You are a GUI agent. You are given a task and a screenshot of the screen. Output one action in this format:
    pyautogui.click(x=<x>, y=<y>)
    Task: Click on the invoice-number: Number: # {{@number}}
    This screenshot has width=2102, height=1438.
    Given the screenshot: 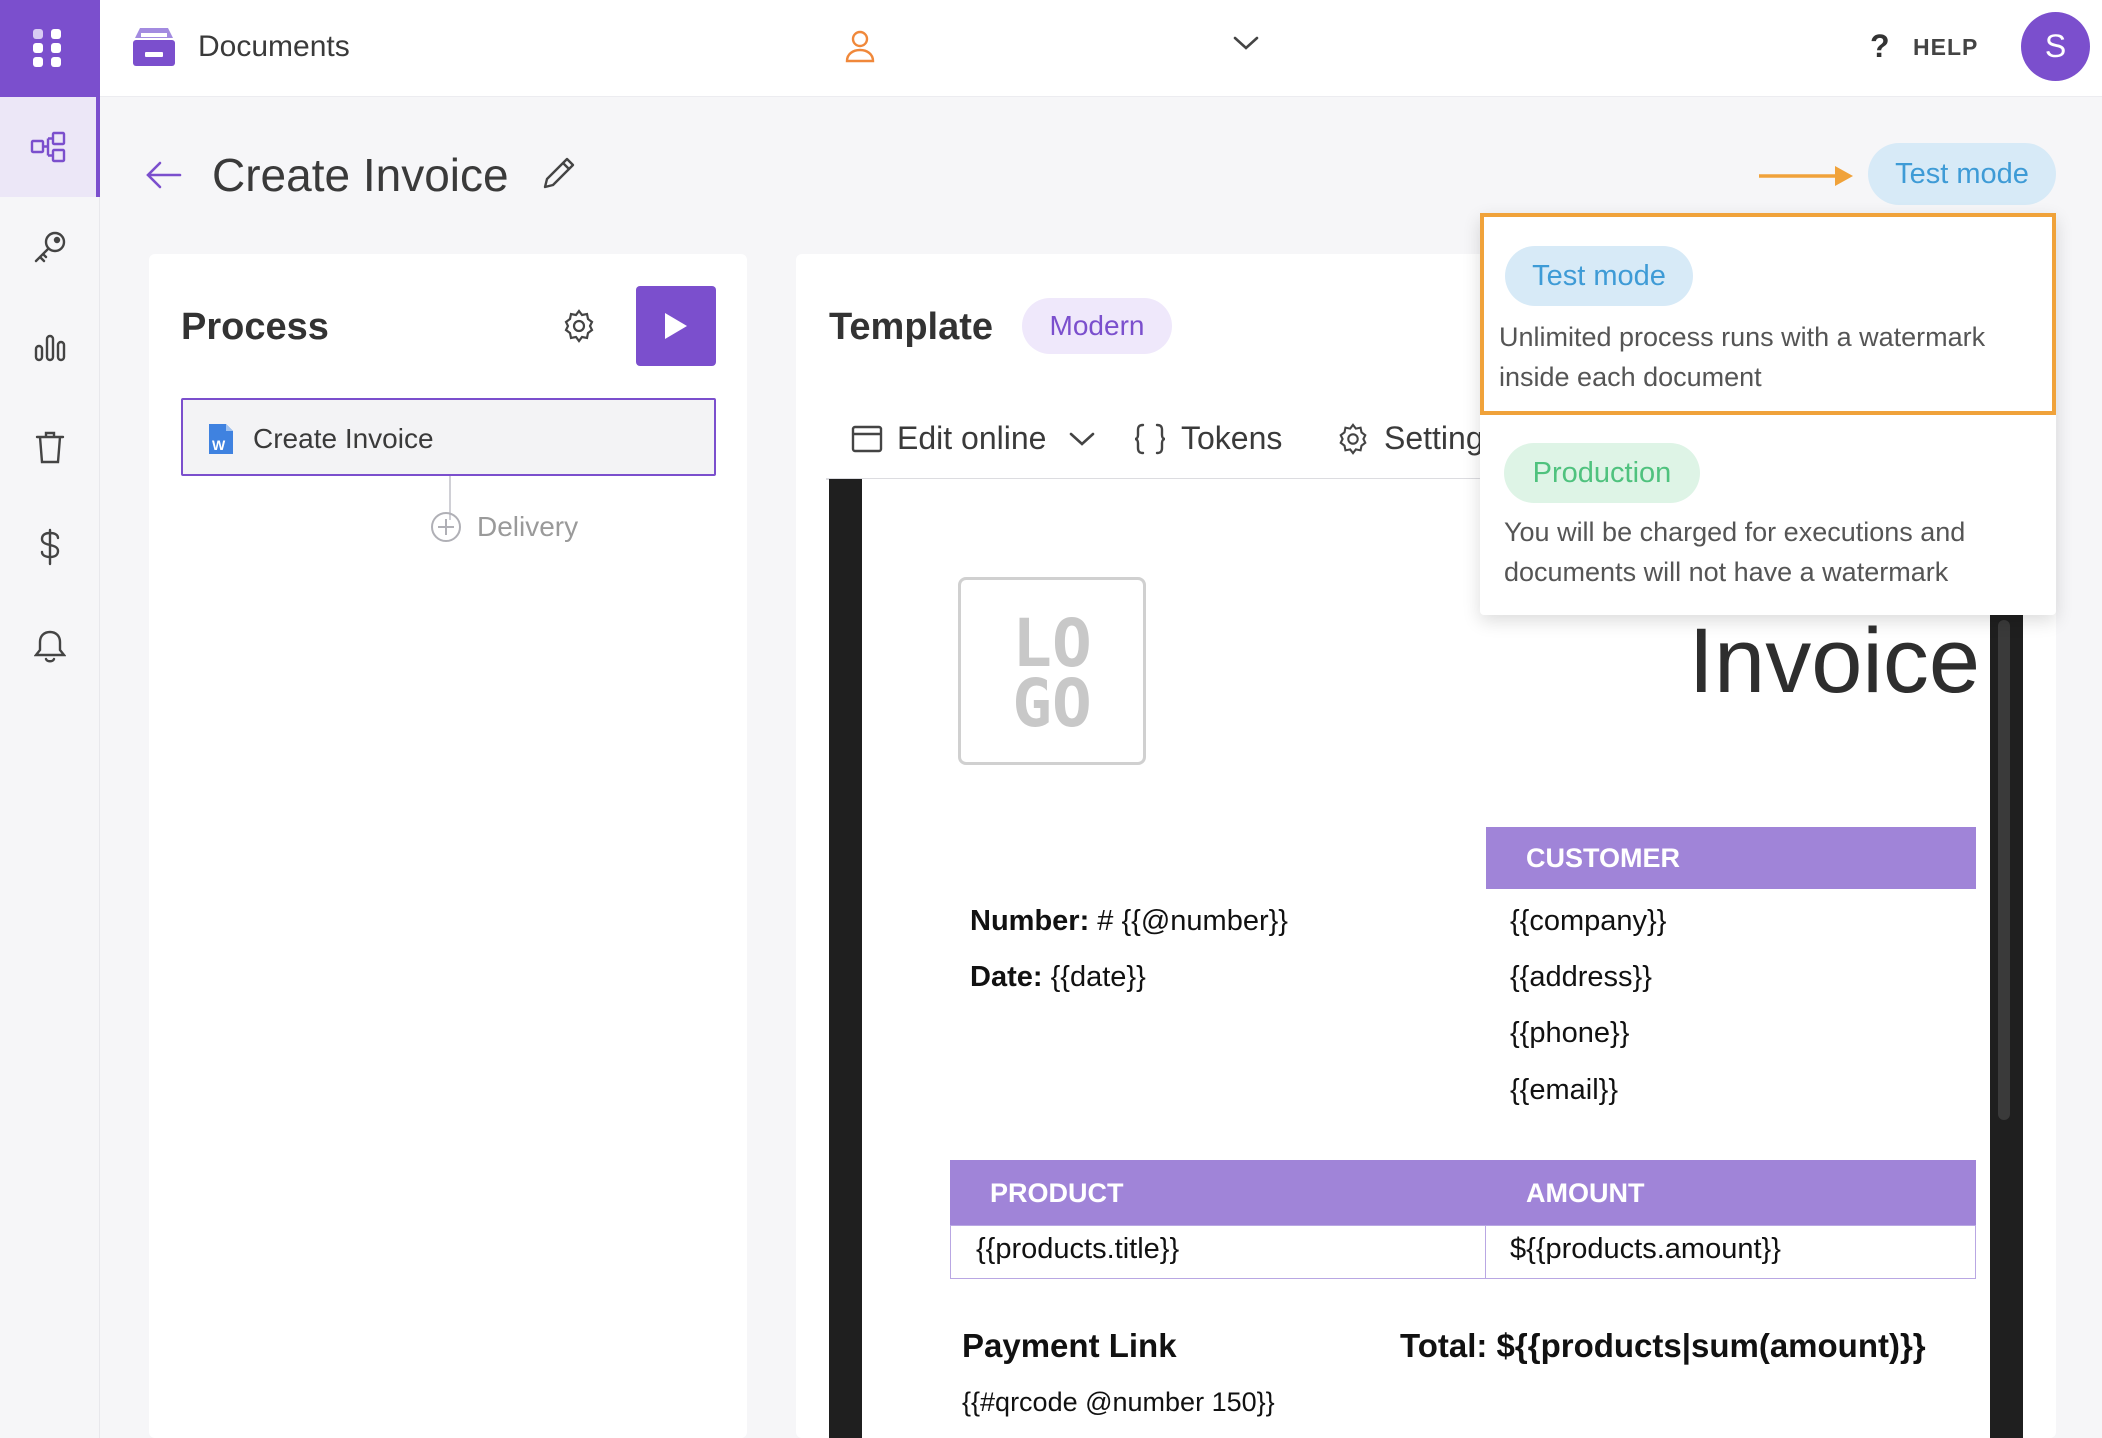 What is the action you would take?
    pyautogui.click(x=1129, y=921)
    